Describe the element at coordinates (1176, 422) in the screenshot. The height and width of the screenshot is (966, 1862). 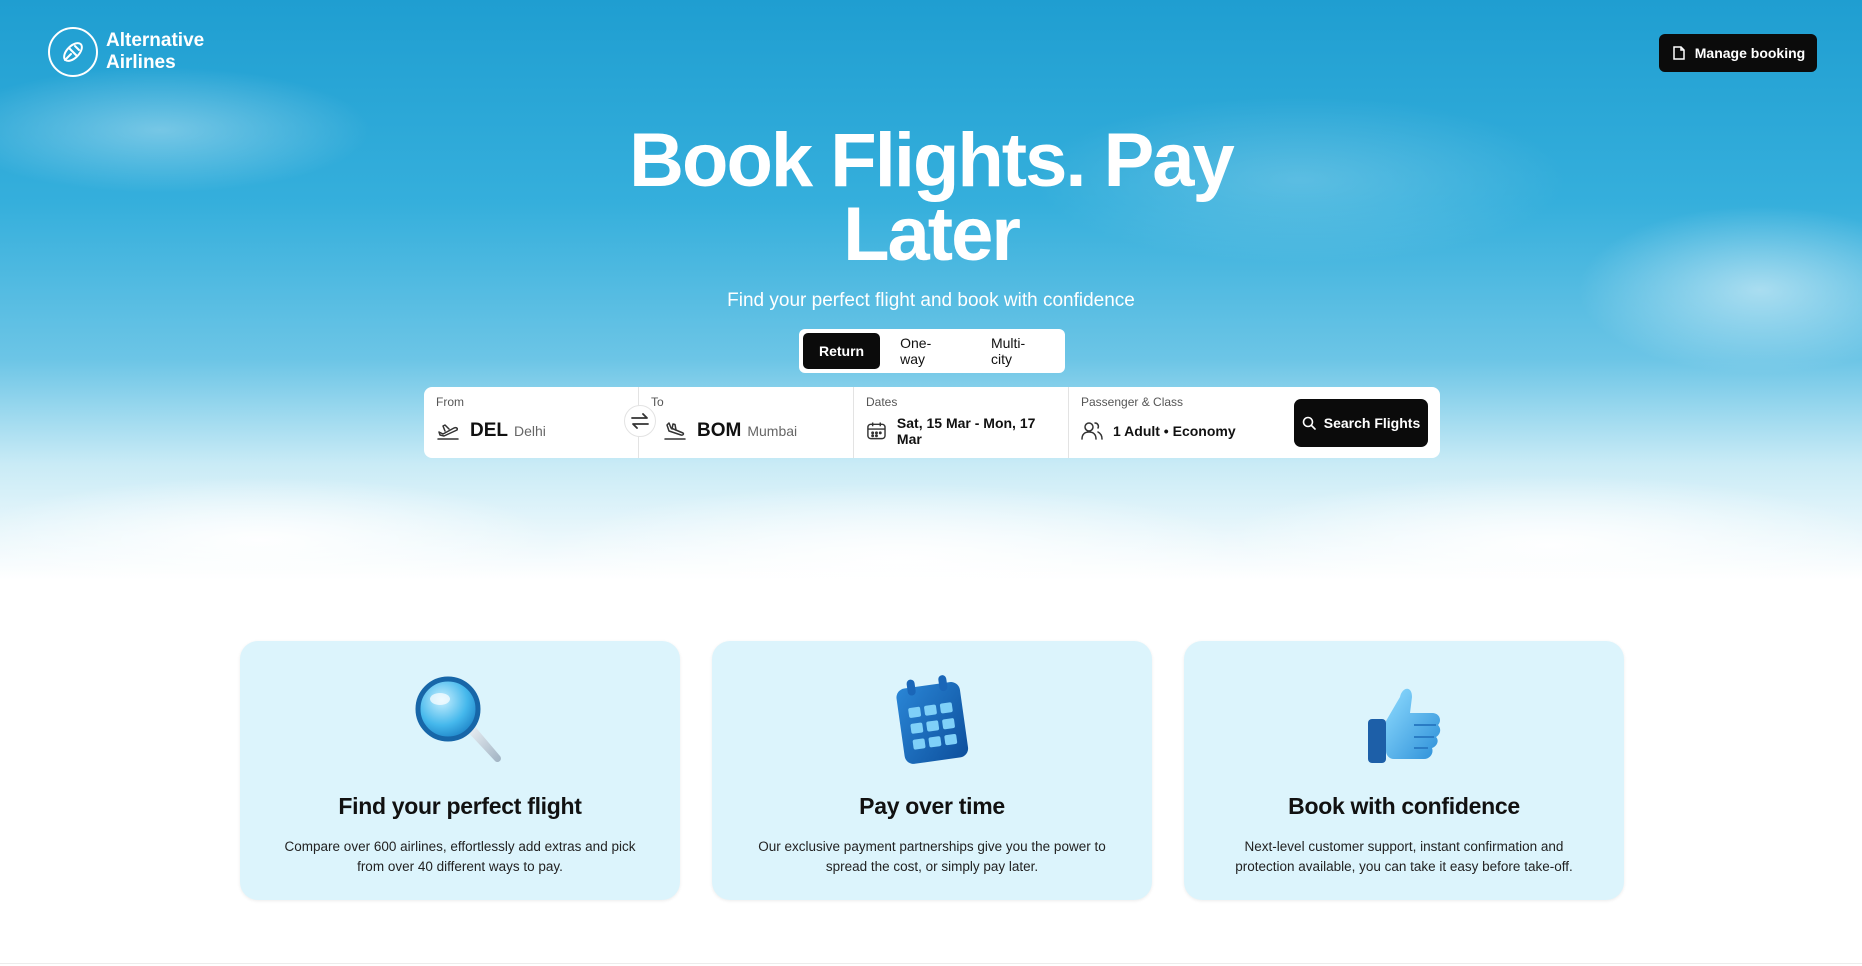
I see `passenger-class-field: Passenger & Class 1 Adult • Economy` at that location.